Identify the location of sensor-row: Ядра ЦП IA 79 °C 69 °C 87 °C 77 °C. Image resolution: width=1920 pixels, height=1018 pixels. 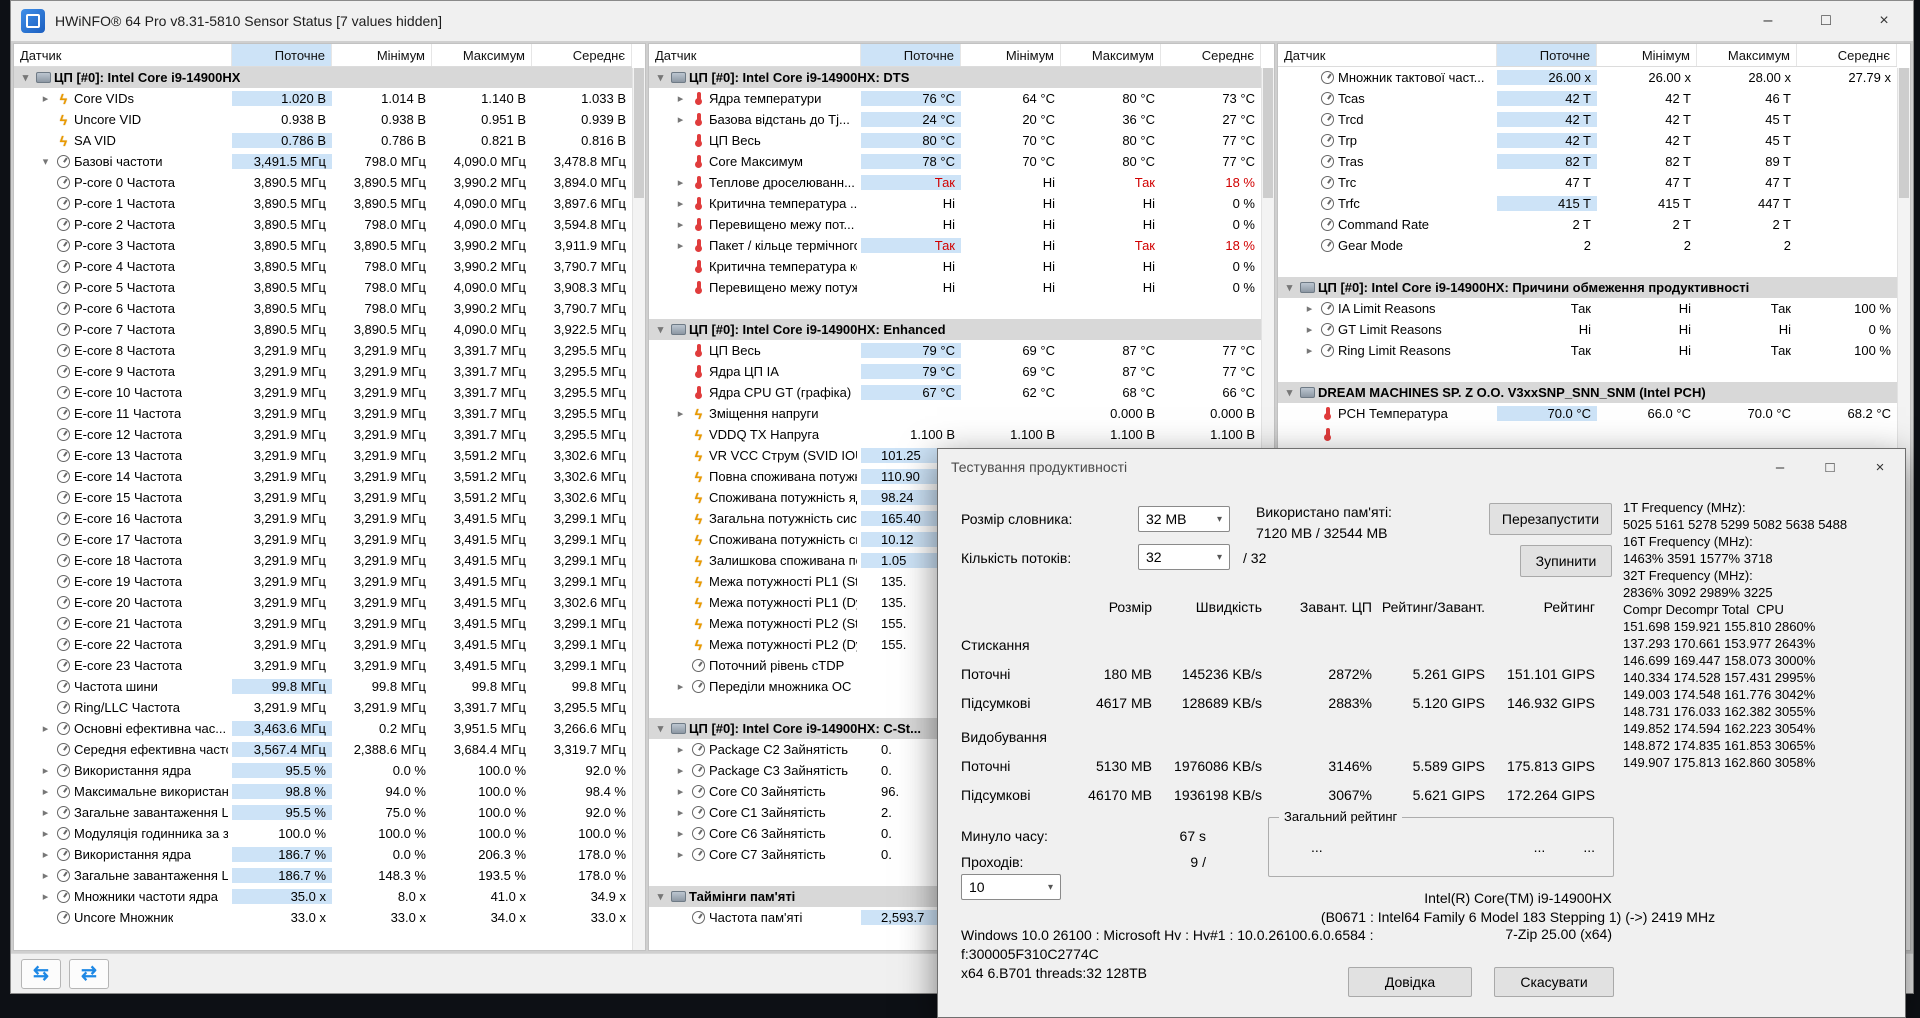
(955, 371).